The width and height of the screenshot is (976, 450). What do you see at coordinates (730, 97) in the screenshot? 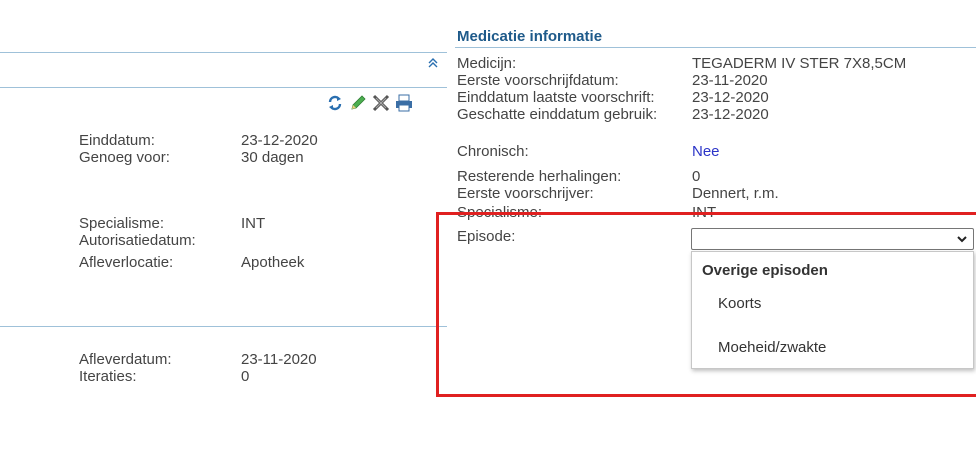
I see `einddatum-laatste-voorschrift-value: 23-12-2020` at bounding box center [730, 97].